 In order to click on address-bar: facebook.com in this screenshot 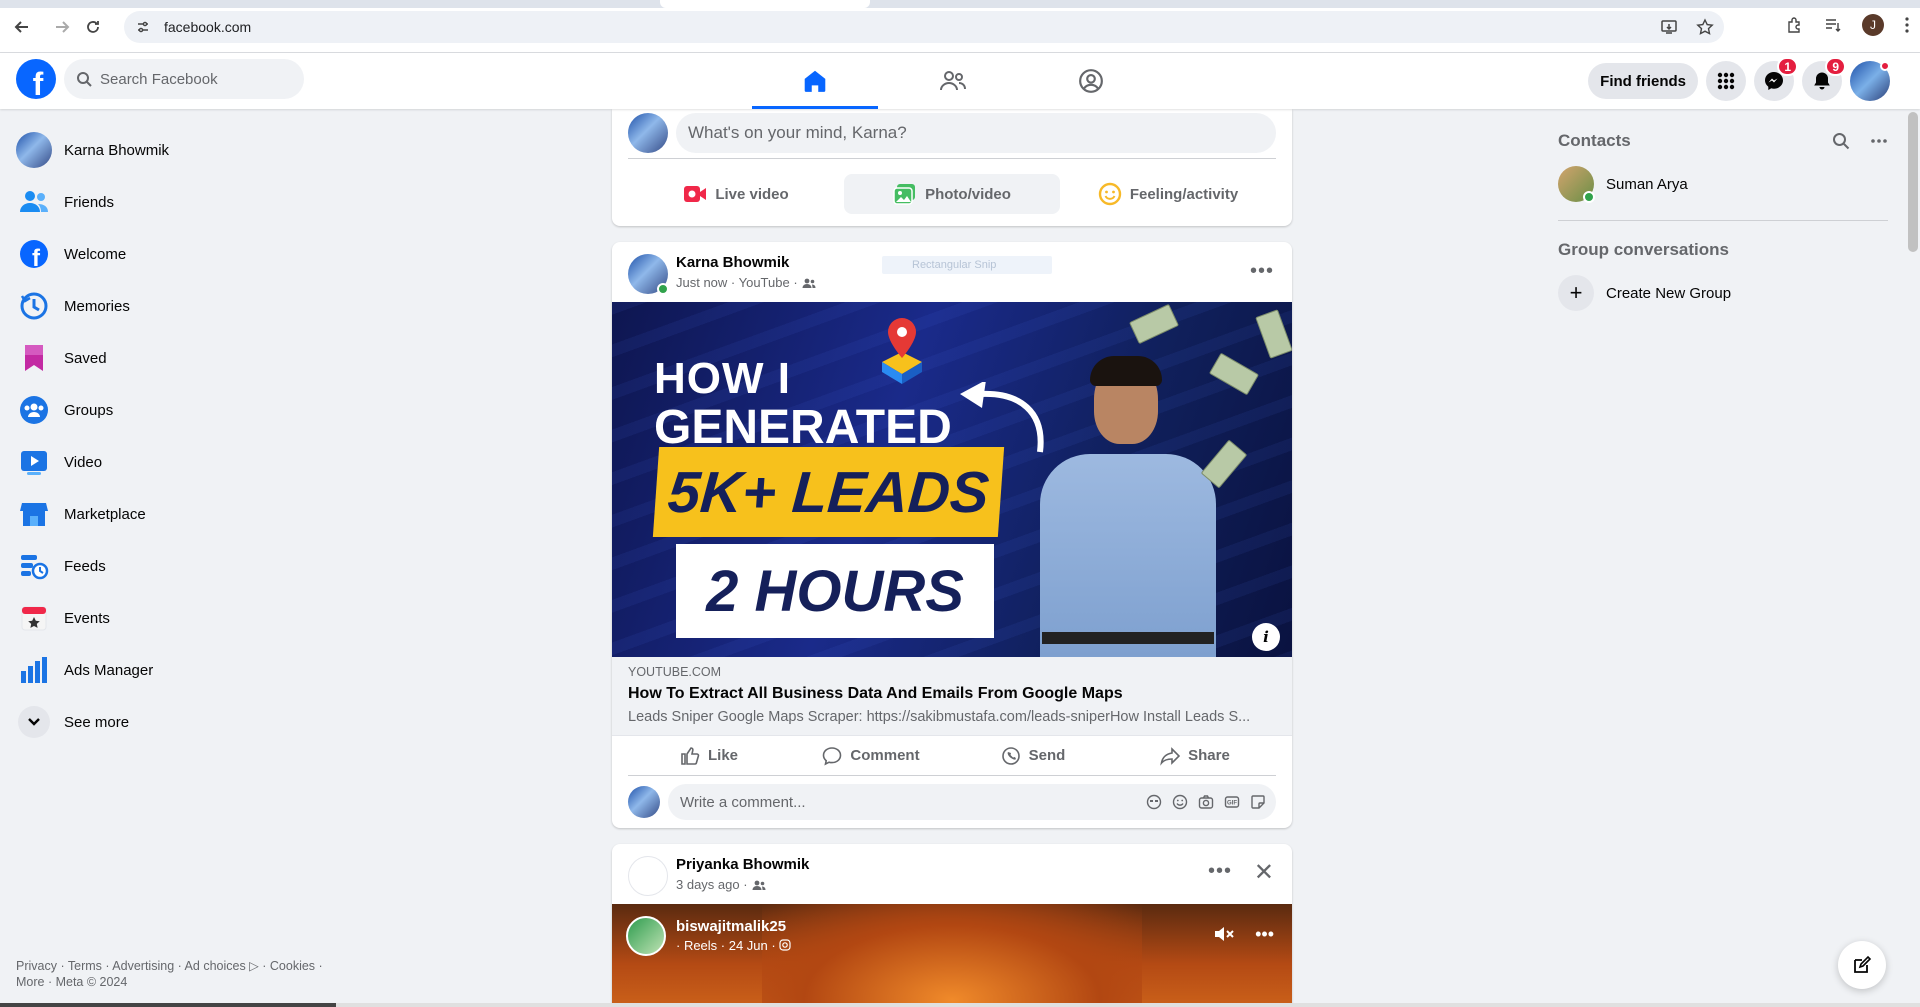, I will do `click(924, 27)`.